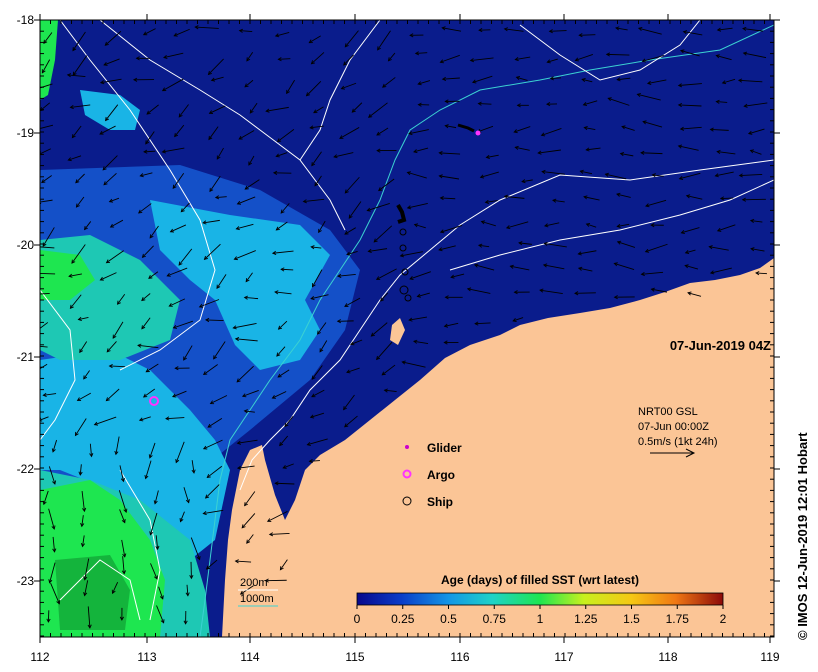 This screenshot has width=818, height=672. I want to click on glider-legend-icon, so click(407, 447).